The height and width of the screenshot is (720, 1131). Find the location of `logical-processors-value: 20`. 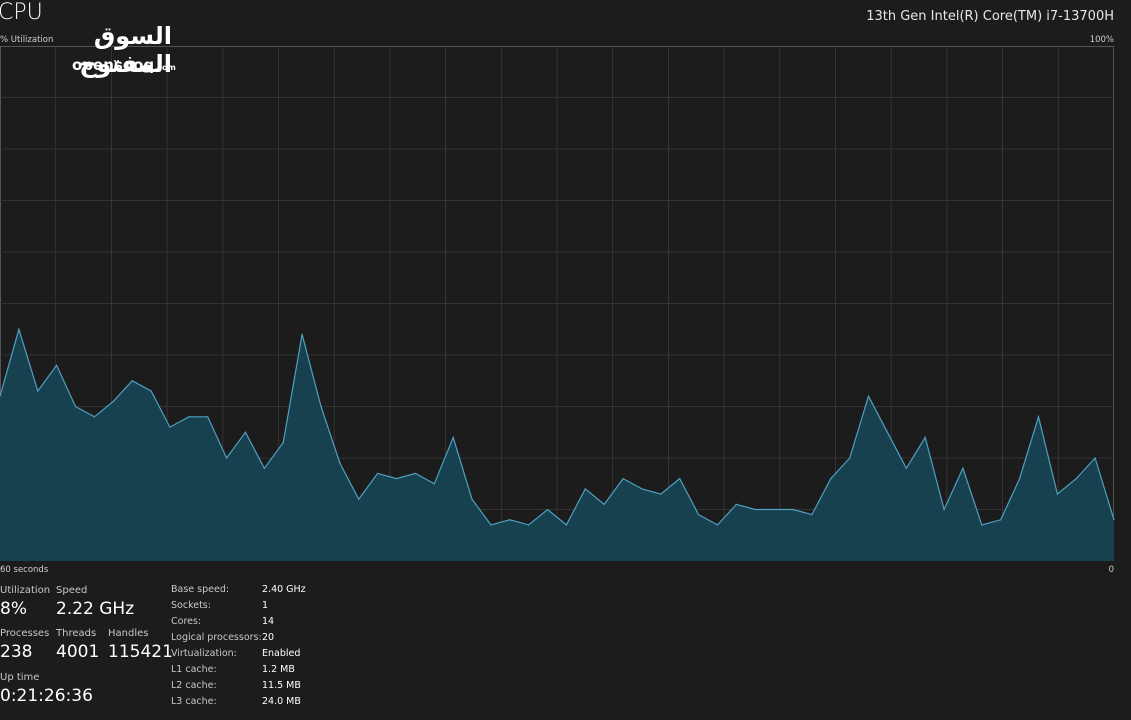

logical-processors-value: 20 is located at coordinates (268, 637).